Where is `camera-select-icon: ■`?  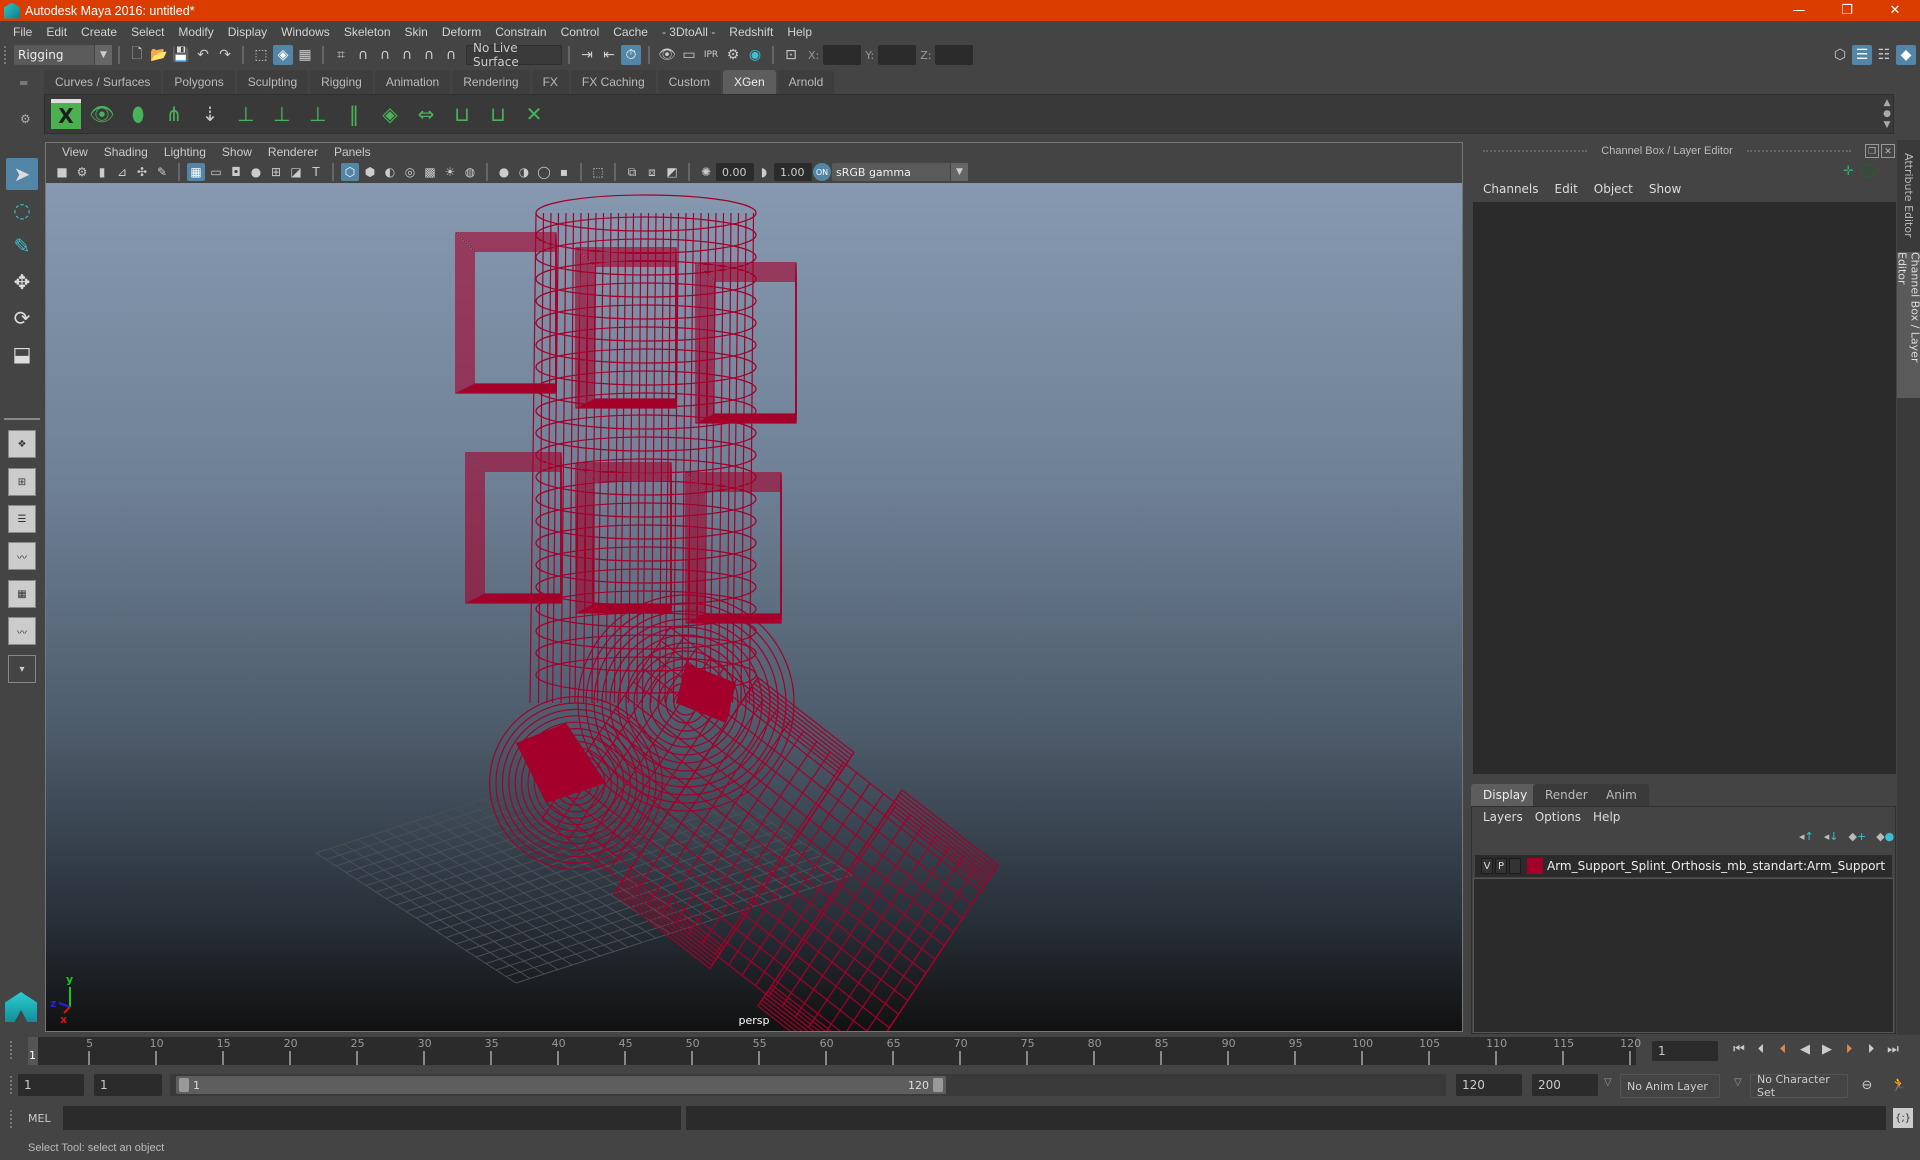
camera-select-icon: ■ is located at coordinates (62, 172).